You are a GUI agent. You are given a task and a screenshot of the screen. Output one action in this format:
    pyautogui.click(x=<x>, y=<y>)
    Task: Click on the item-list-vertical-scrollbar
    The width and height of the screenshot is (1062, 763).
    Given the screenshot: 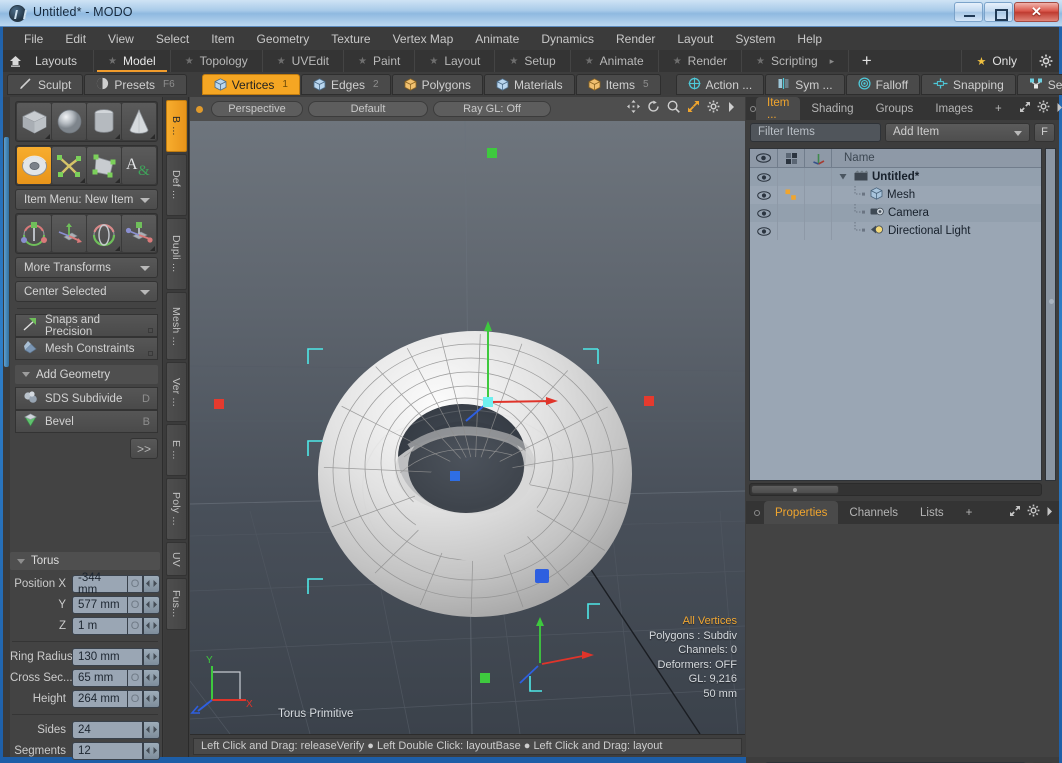 What is the action you would take?
    pyautogui.click(x=1050, y=314)
    